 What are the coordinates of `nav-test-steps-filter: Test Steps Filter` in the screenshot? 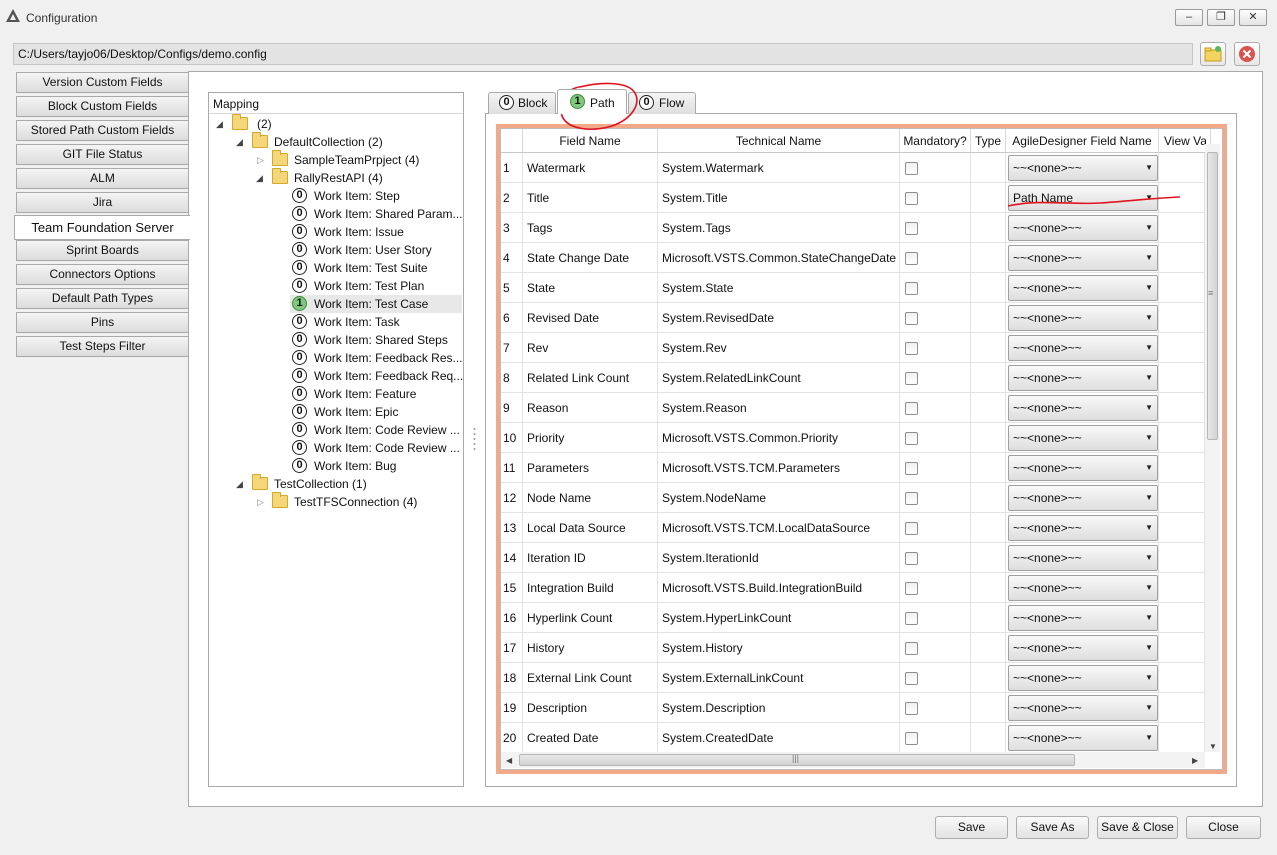 It's located at (102, 346).